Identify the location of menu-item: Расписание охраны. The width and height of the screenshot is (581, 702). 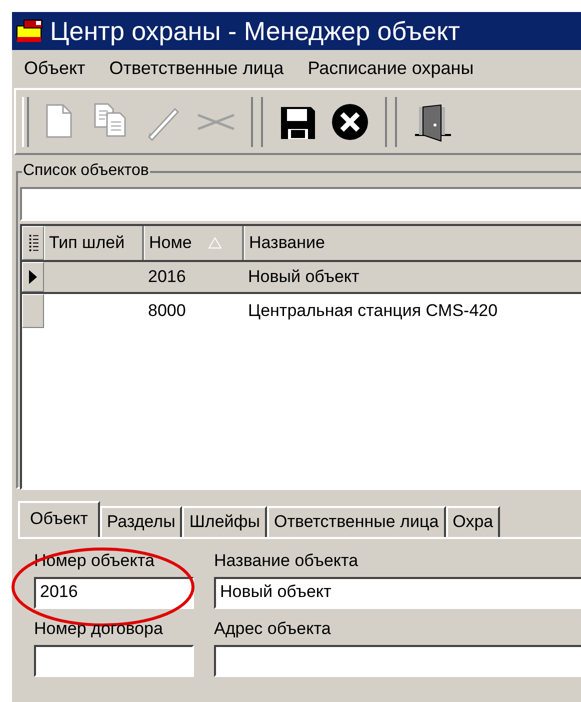
(391, 68).